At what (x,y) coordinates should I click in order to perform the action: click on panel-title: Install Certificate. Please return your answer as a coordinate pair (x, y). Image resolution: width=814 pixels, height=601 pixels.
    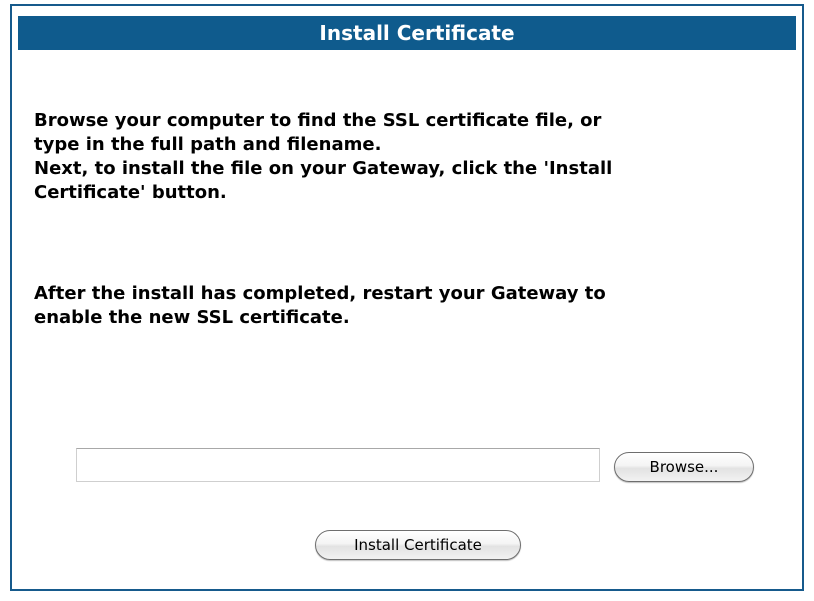
    Looking at the image, I should click on (407, 33).